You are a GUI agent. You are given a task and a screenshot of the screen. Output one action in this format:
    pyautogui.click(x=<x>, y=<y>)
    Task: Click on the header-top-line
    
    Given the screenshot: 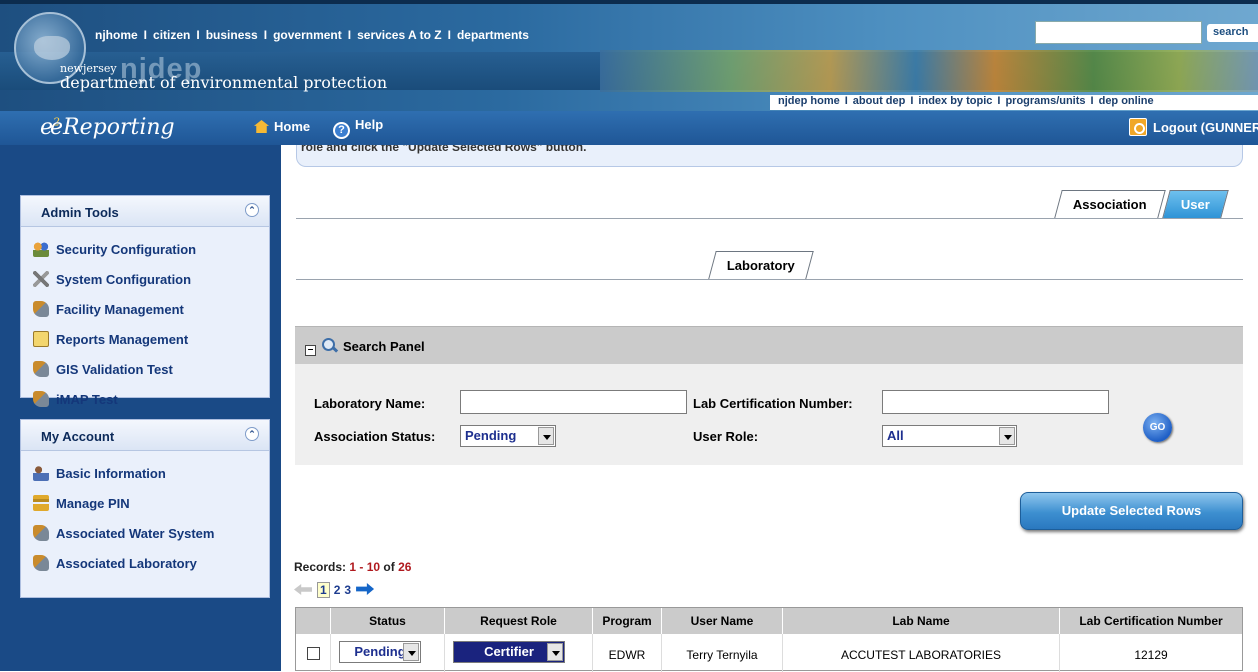 What is the action you would take?
    pyautogui.click(x=629, y=2)
    